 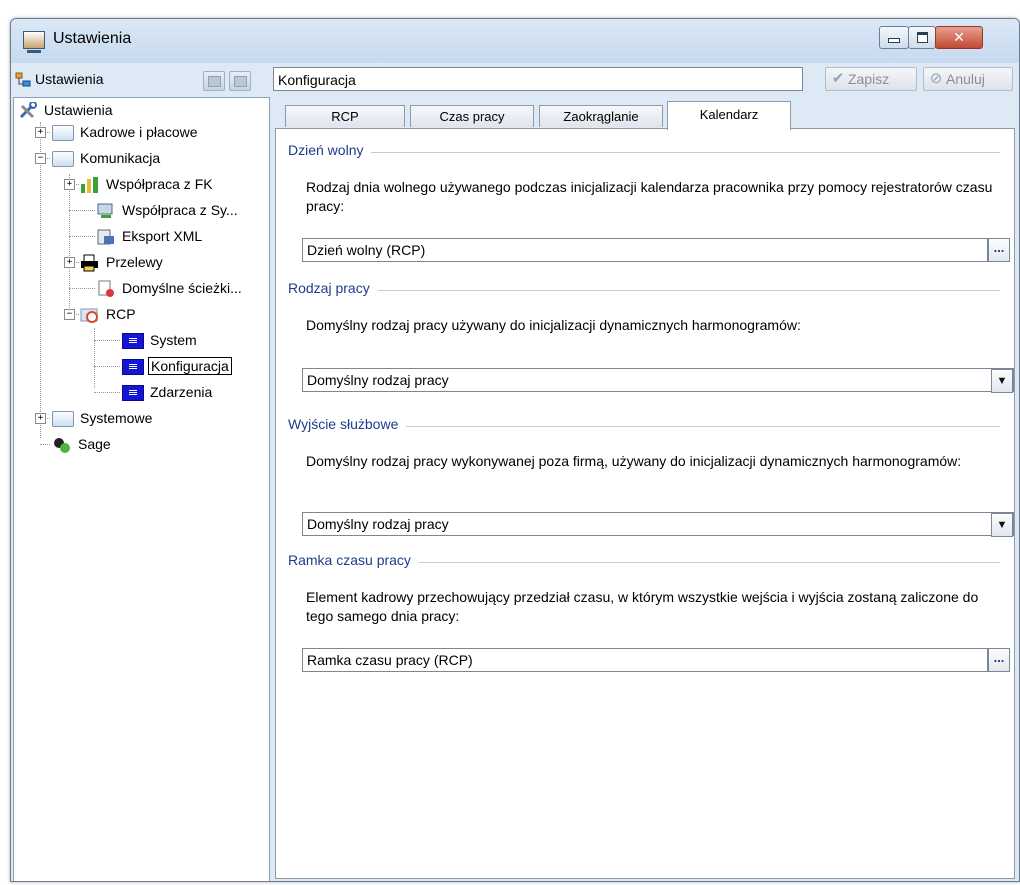 I want to click on field-value: Dzień wolny (RCP), so click(x=366, y=250).